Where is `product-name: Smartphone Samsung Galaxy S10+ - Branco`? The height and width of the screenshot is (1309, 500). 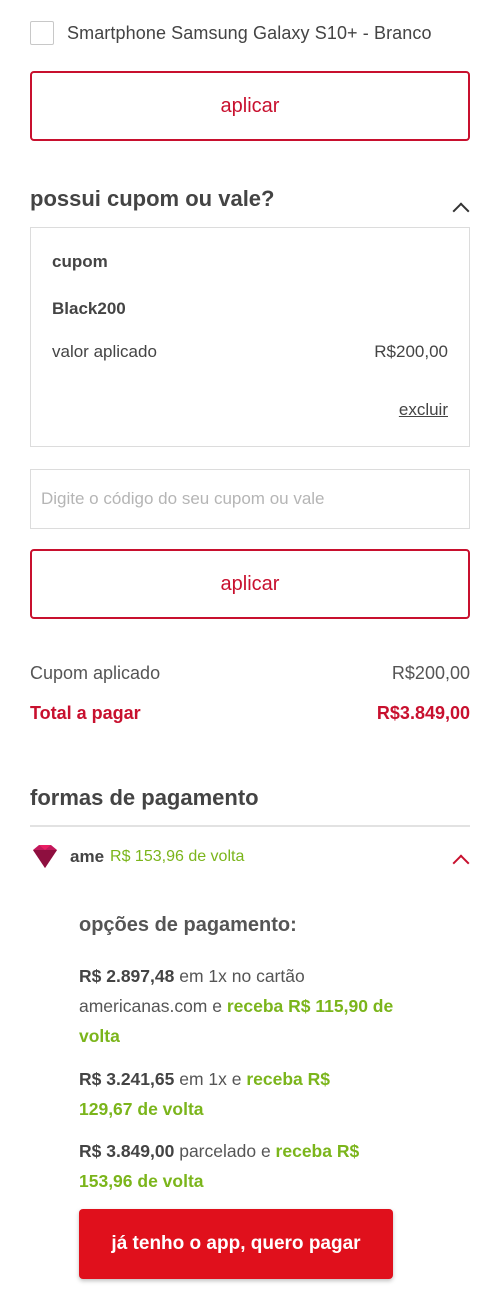 product-name: Smartphone Samsung Galaxy S10+ - Branco is located at coordinates (249, 32).